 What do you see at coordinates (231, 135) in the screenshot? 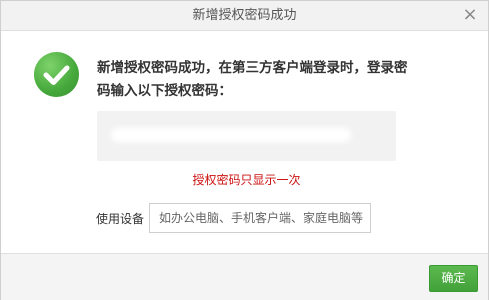
I see `auth-code-obscured` at bounding box center [231, 135].